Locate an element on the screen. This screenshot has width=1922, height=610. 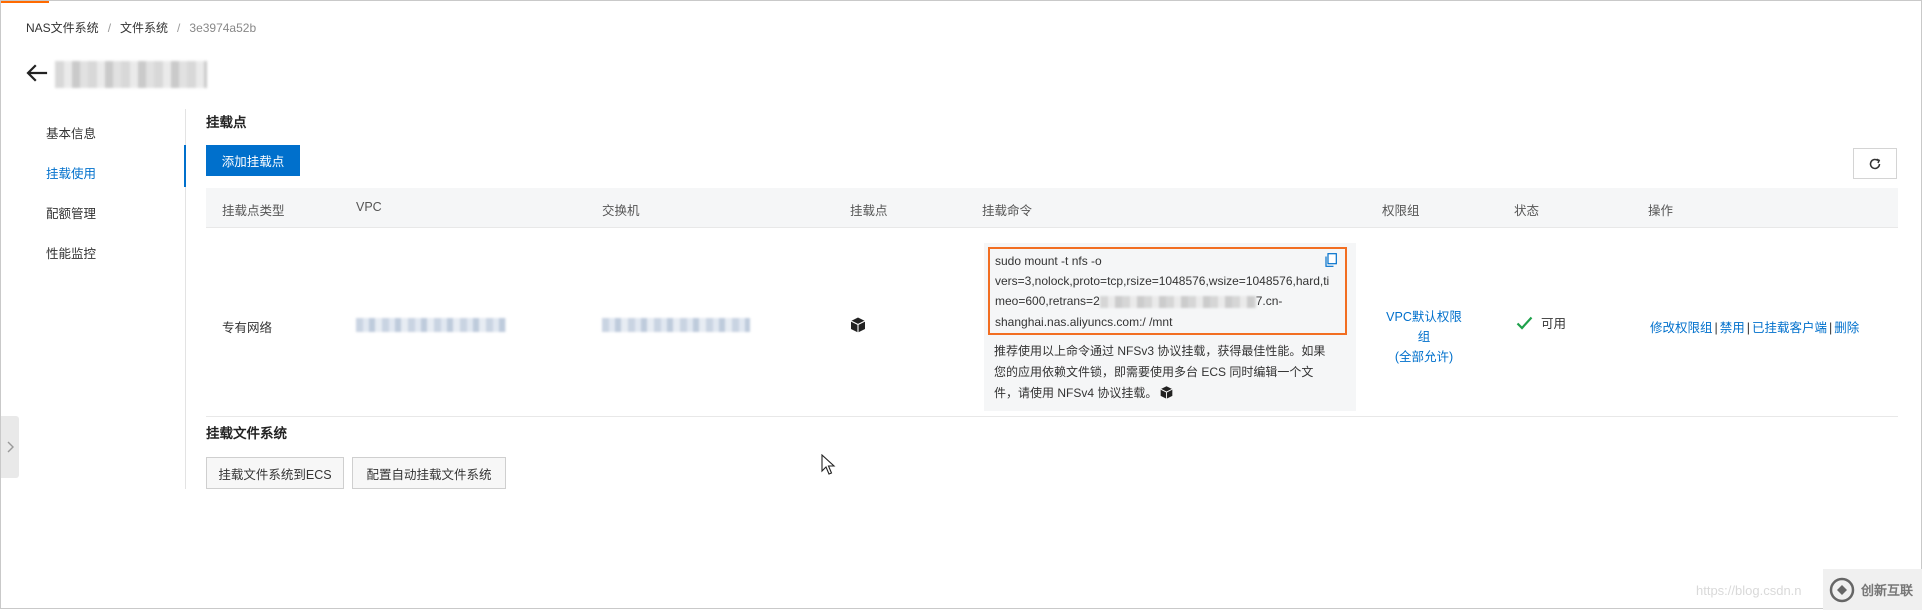
menu-item-performance: 性能监控 is located at coordinates (71, 252).